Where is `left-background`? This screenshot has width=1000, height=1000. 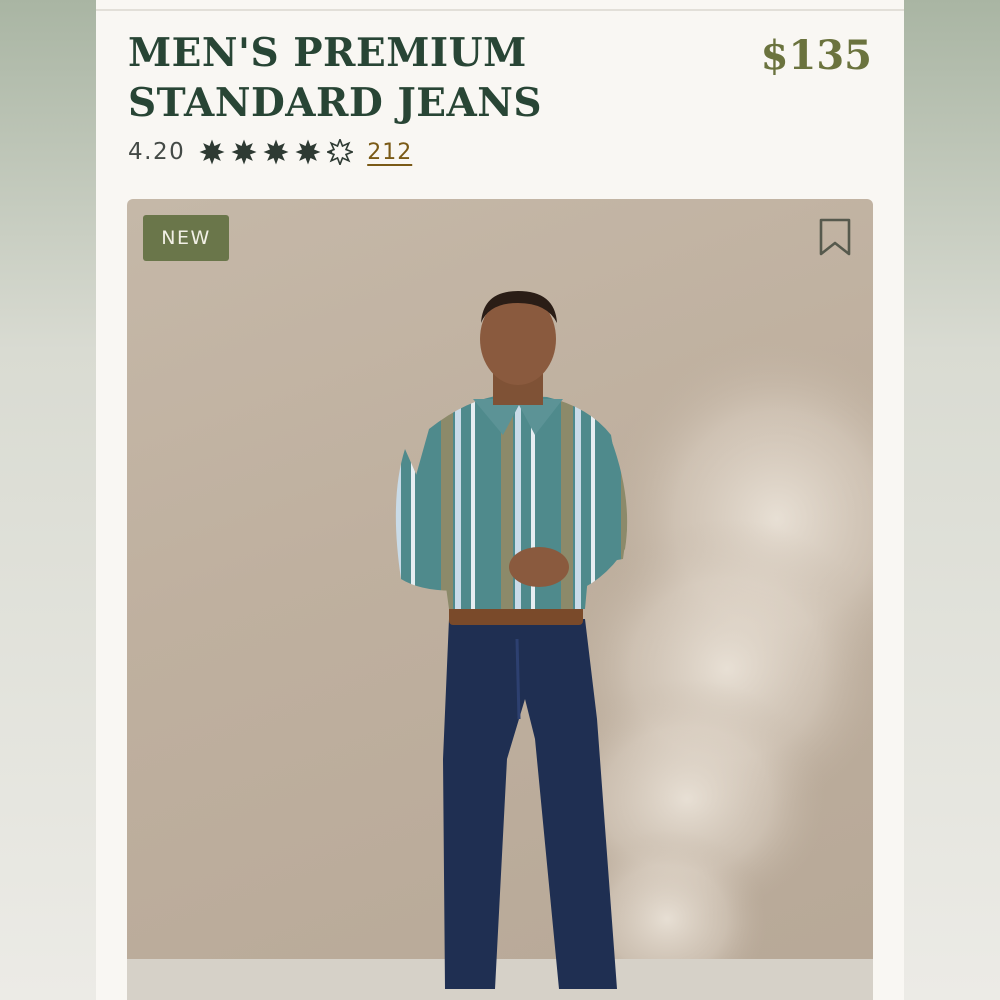
left-background is located at coordinates (48, 500).